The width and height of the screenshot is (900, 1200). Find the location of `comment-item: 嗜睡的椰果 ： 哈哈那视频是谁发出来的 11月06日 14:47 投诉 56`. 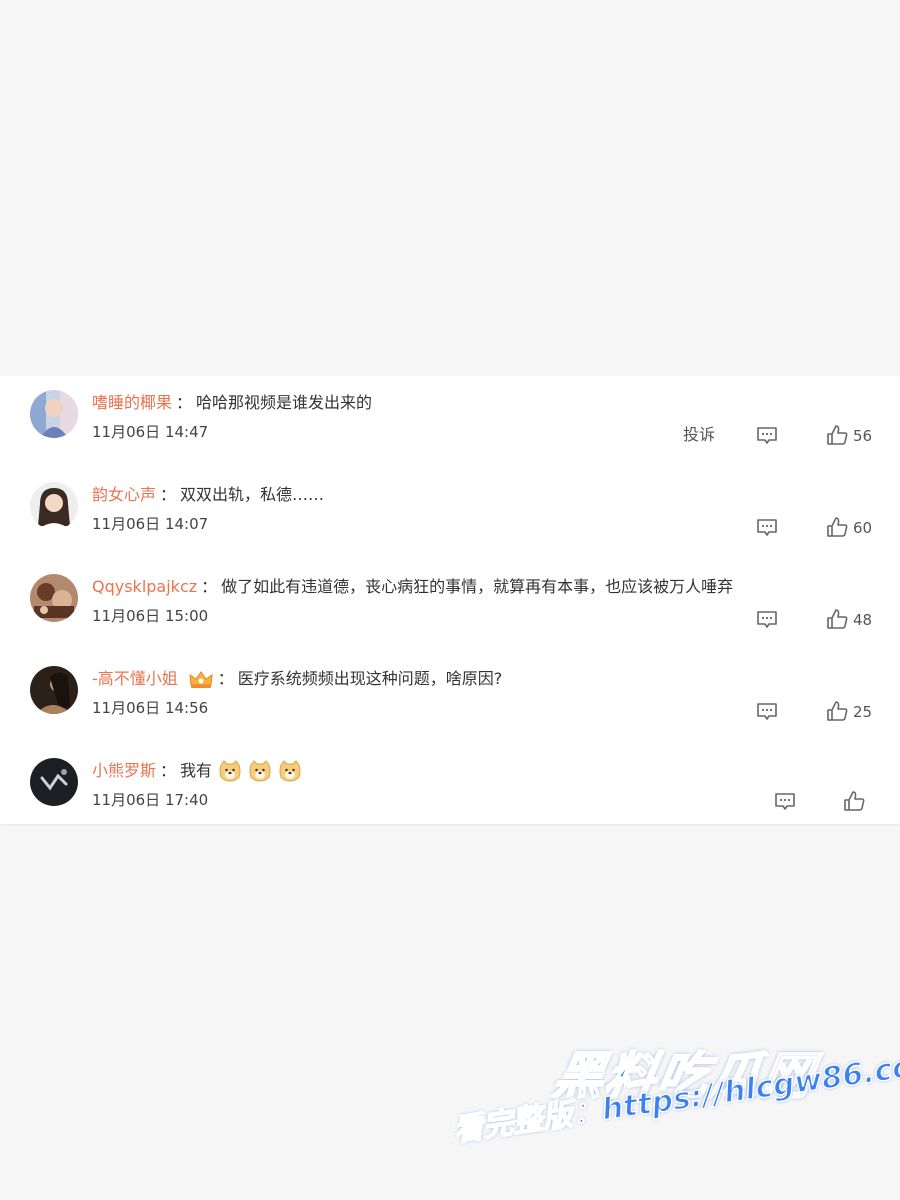

comment-item: 嗜睡的椰果 ： 哈哈那视频是谁发出来的 11月06日 14:47 投诉 56 is located at coordinates (450, 422).